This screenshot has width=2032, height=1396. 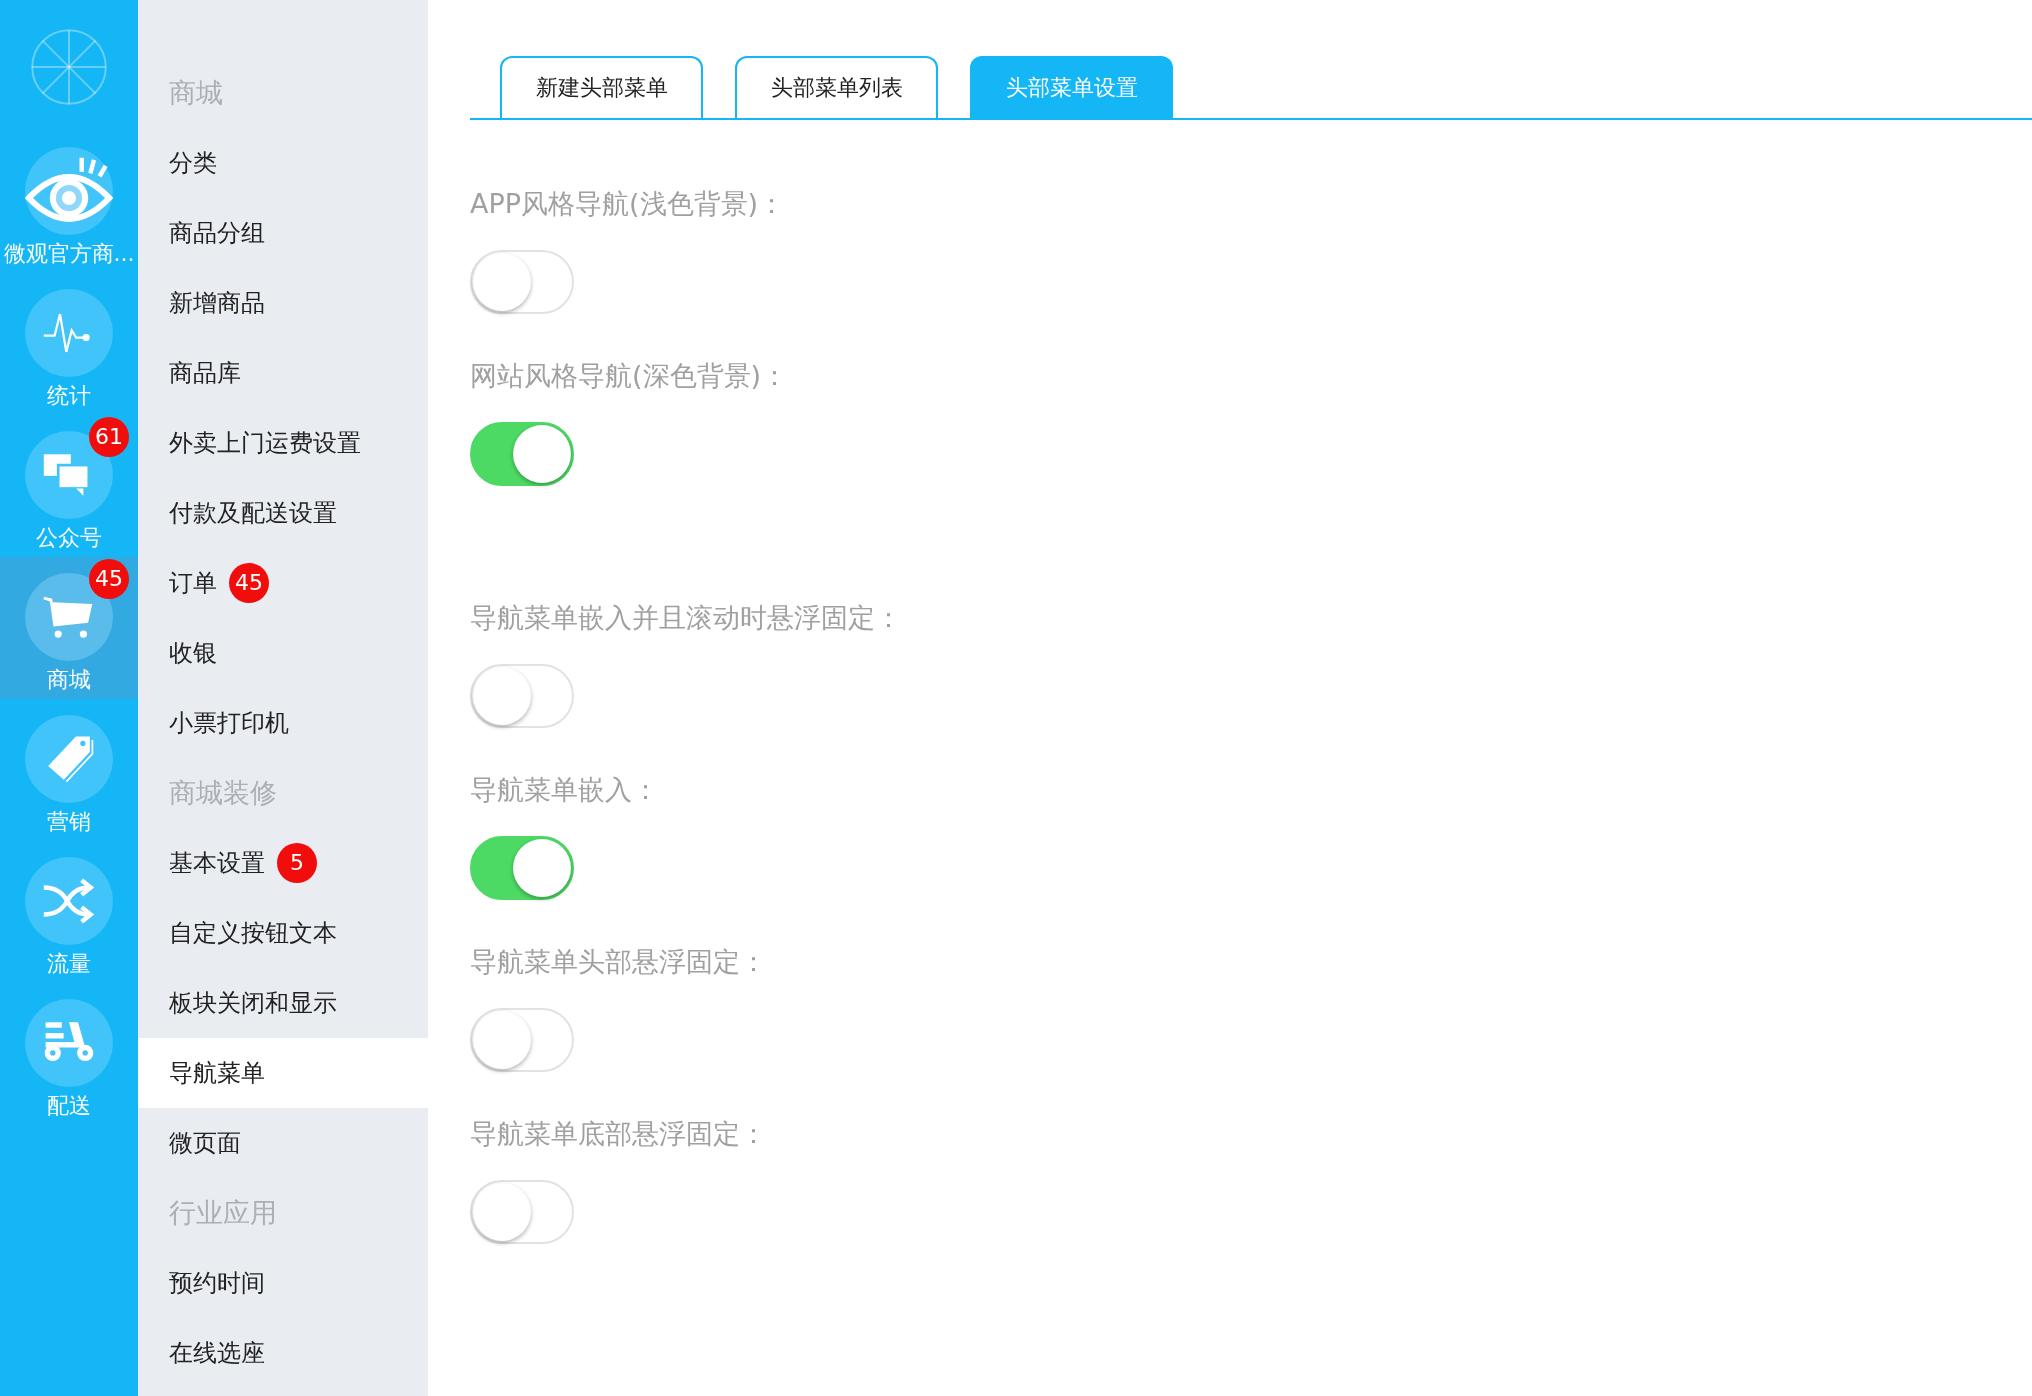 What do you see at coordinates (283, 723) in the screenshot?
I see `sidebar-item: 小票打印机` at bounding box center [283, 723].